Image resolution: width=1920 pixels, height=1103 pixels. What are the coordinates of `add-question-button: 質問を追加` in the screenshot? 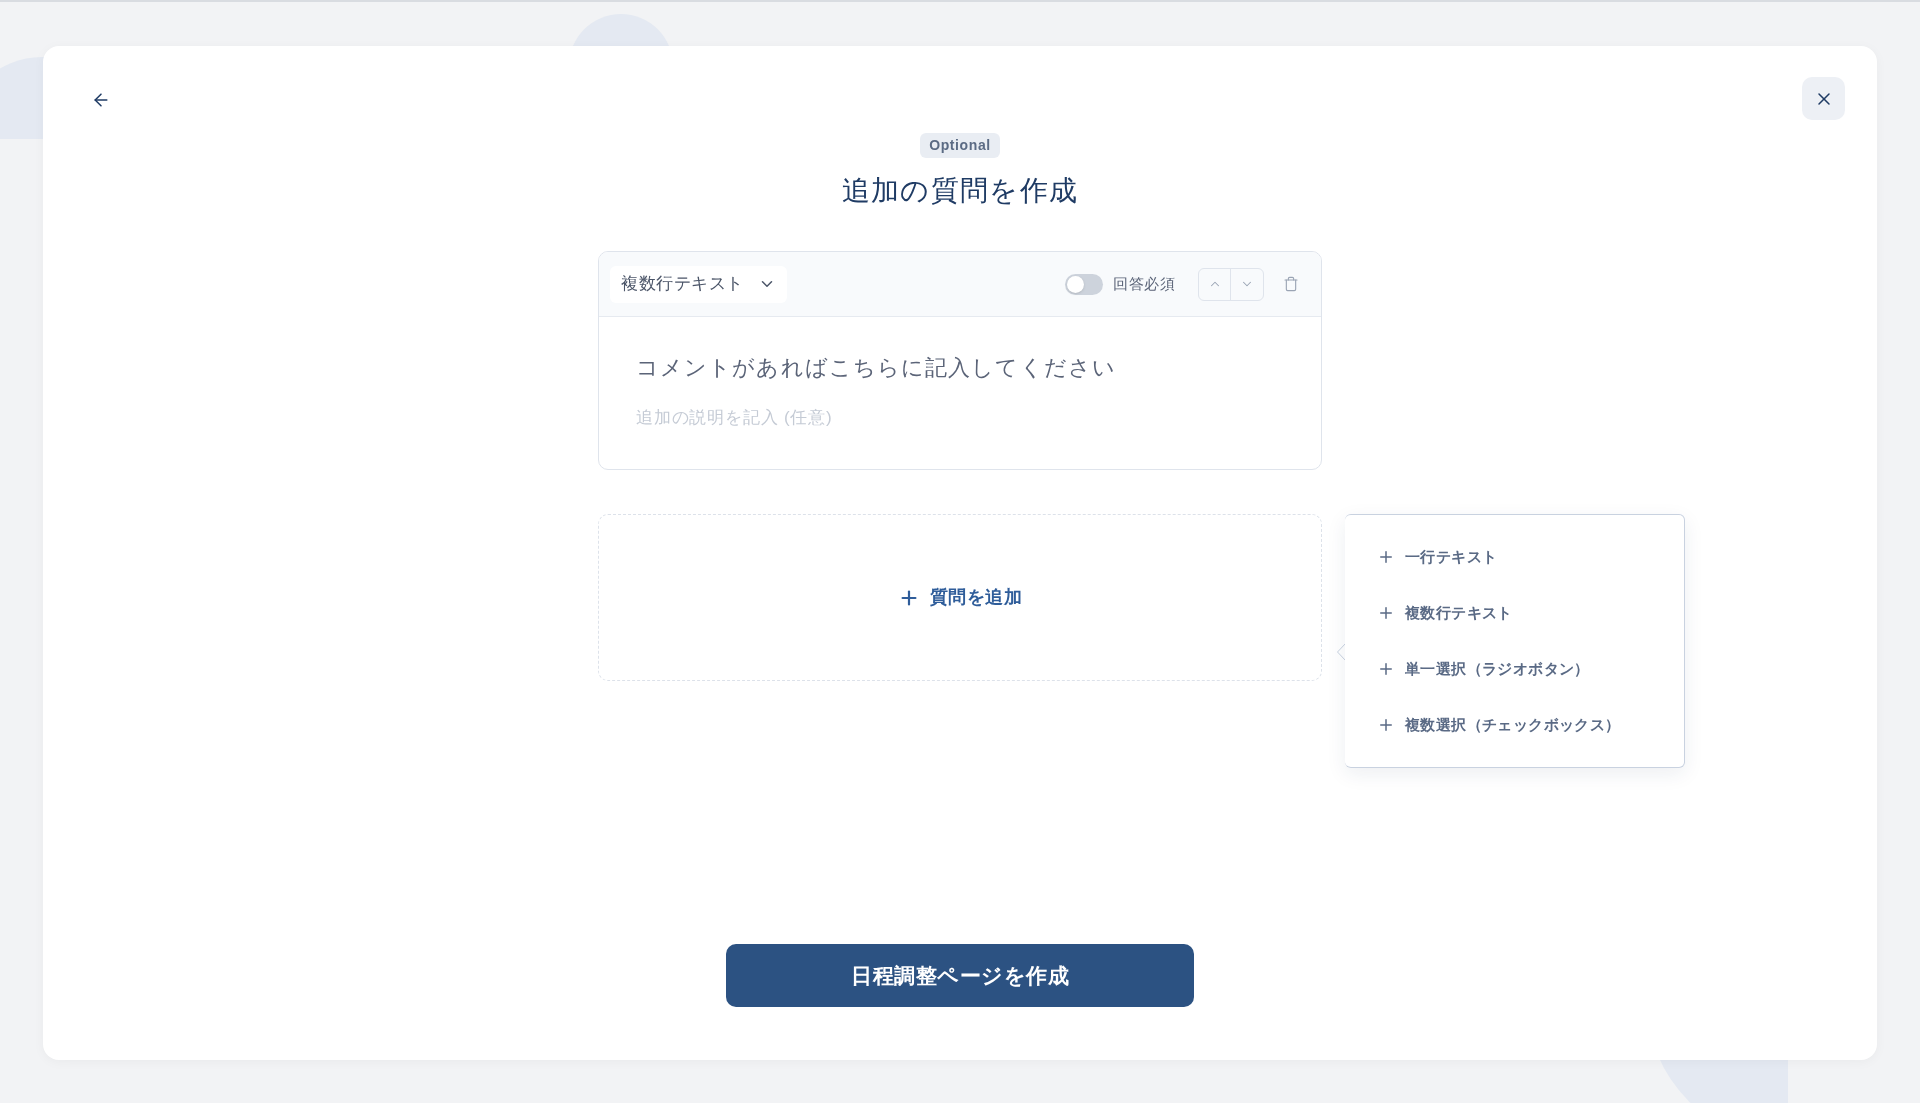 It's located at (960, 597).